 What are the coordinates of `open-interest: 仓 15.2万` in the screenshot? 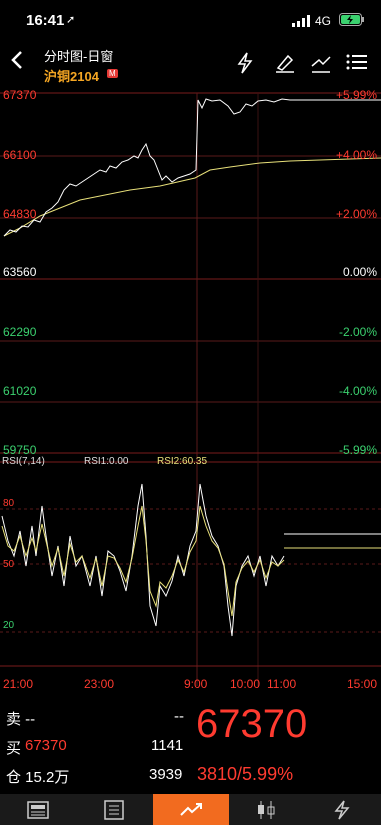 It's located at (38, 777).